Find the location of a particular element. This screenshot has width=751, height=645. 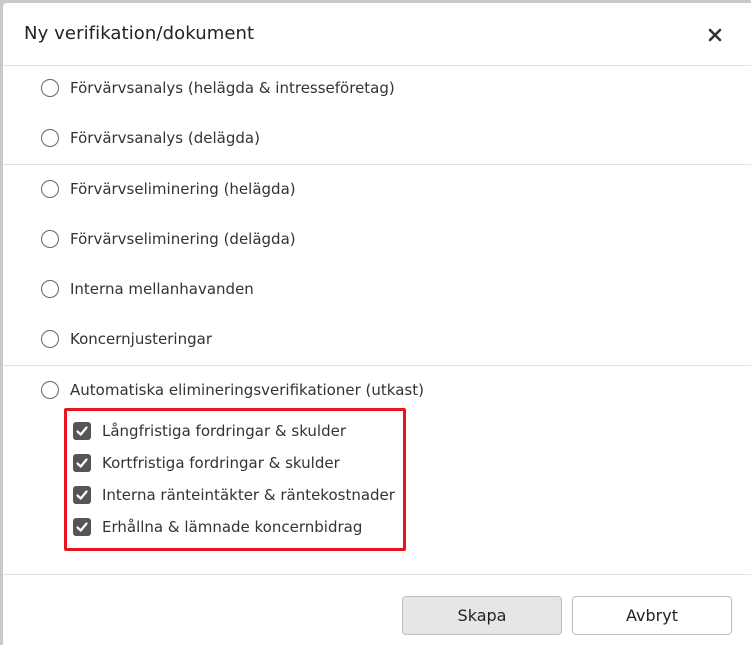

close-icon is located at coordinates (715, 35).